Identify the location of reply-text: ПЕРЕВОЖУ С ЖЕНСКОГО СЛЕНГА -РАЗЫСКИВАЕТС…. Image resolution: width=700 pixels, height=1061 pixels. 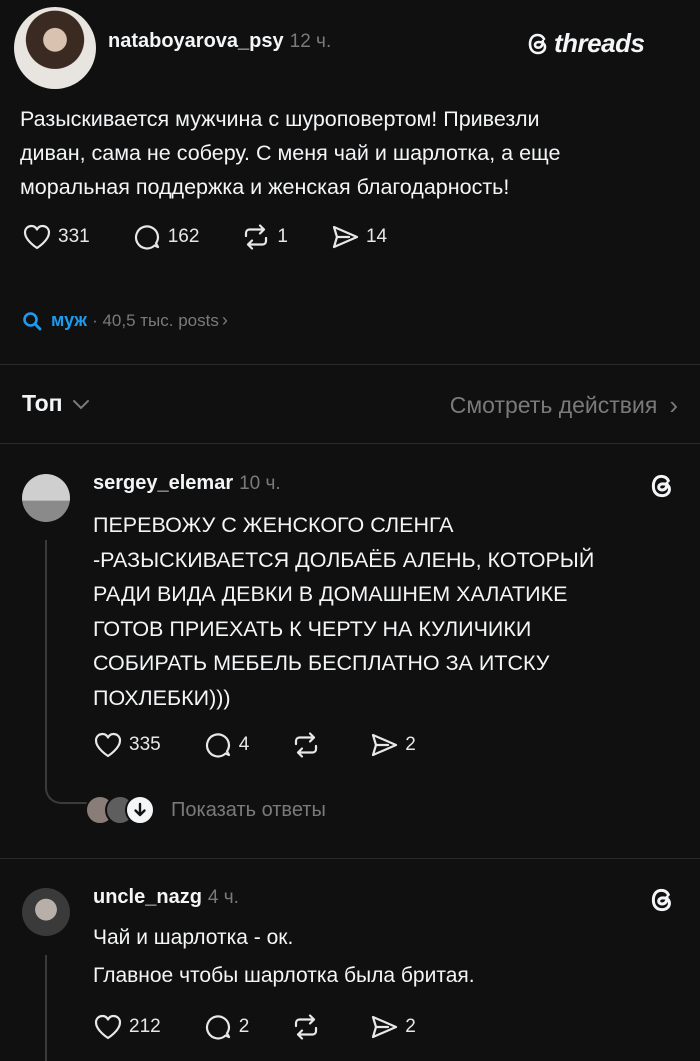
(344, 611).